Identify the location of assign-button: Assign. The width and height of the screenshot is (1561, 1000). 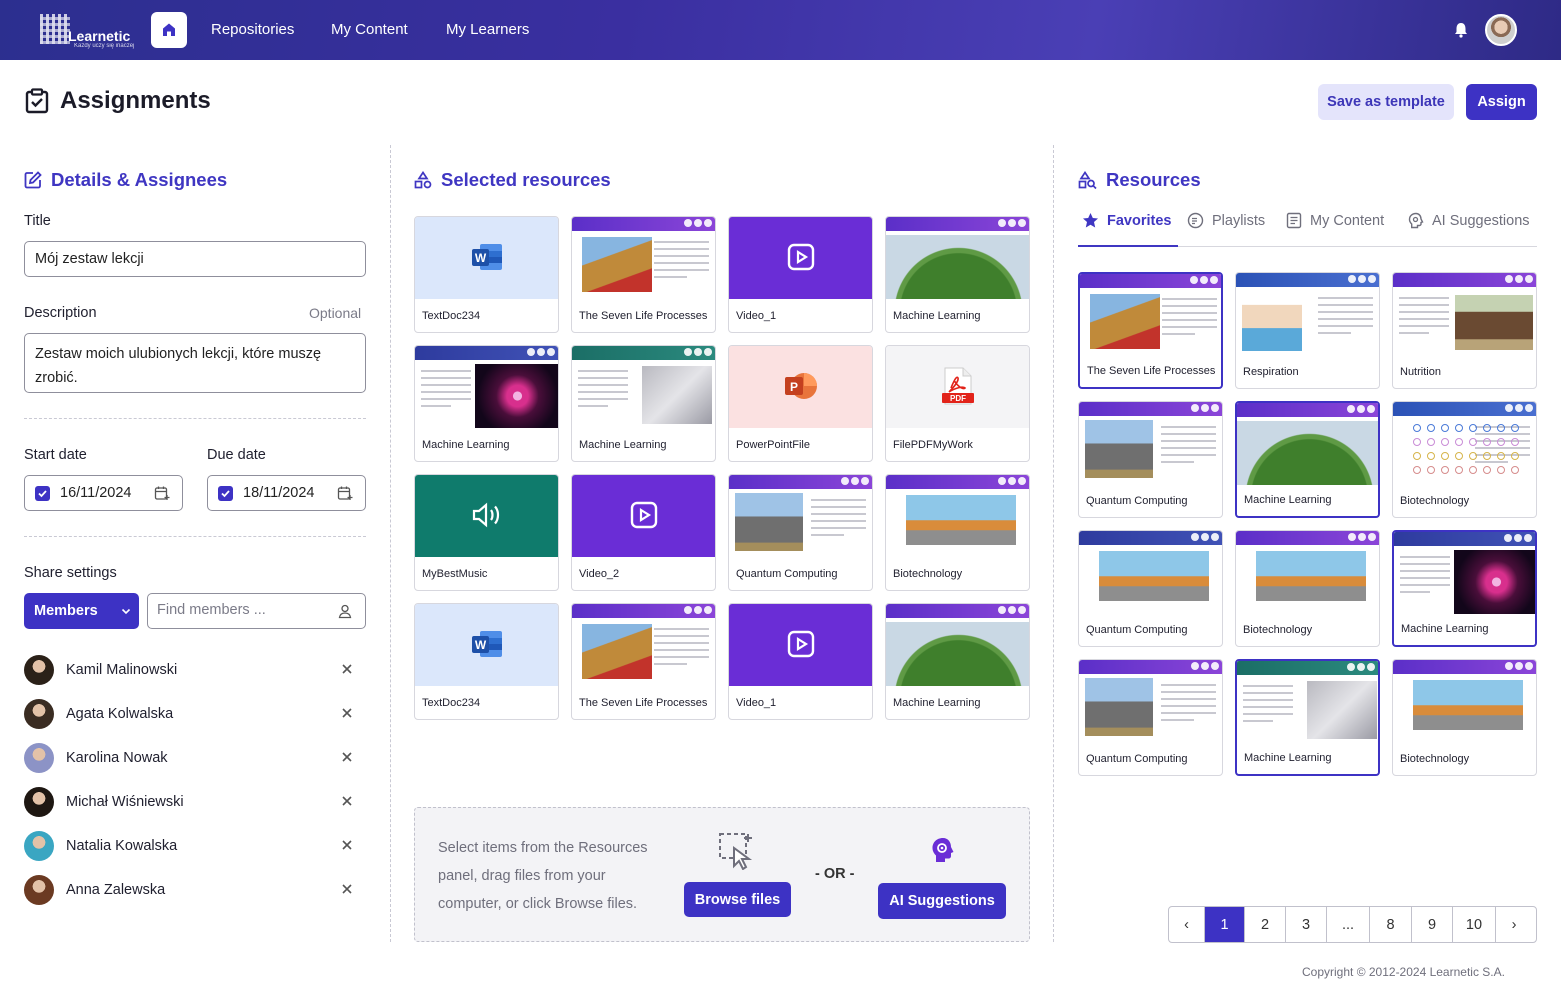
(1501, 102).